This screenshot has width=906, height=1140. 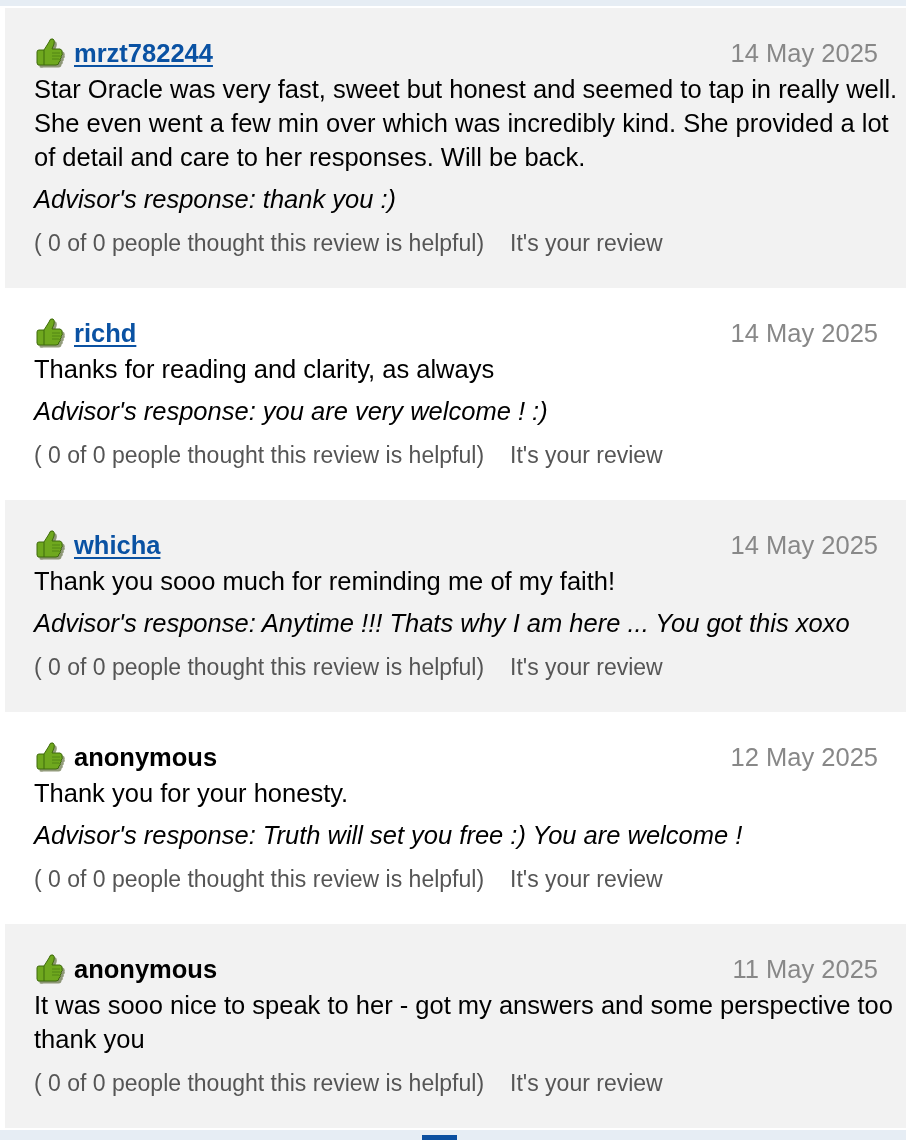 I want to click on review-text: It was sooo nice to speak to her - got my answers and some perspective too thank you, so click(x=464, y=1022).